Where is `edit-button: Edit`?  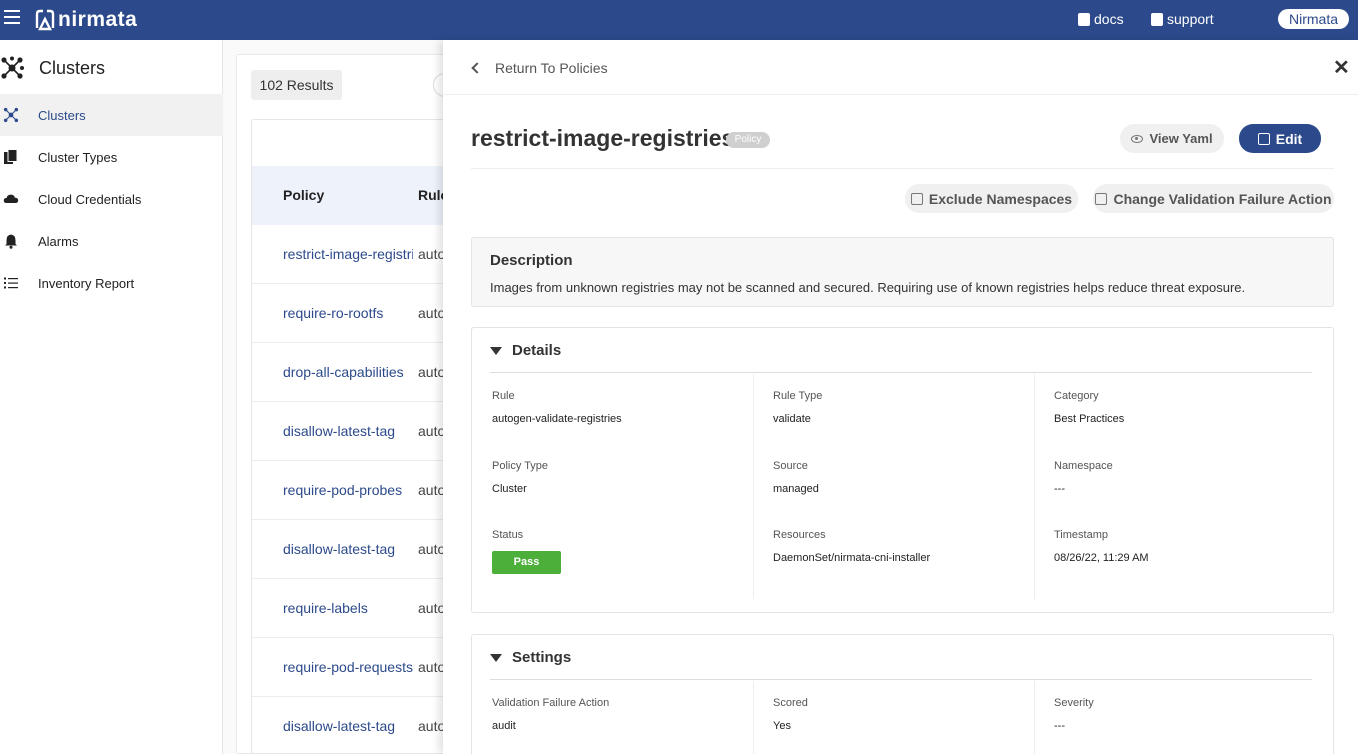
edit-button: Edit is located at coordinates (1280, 138).